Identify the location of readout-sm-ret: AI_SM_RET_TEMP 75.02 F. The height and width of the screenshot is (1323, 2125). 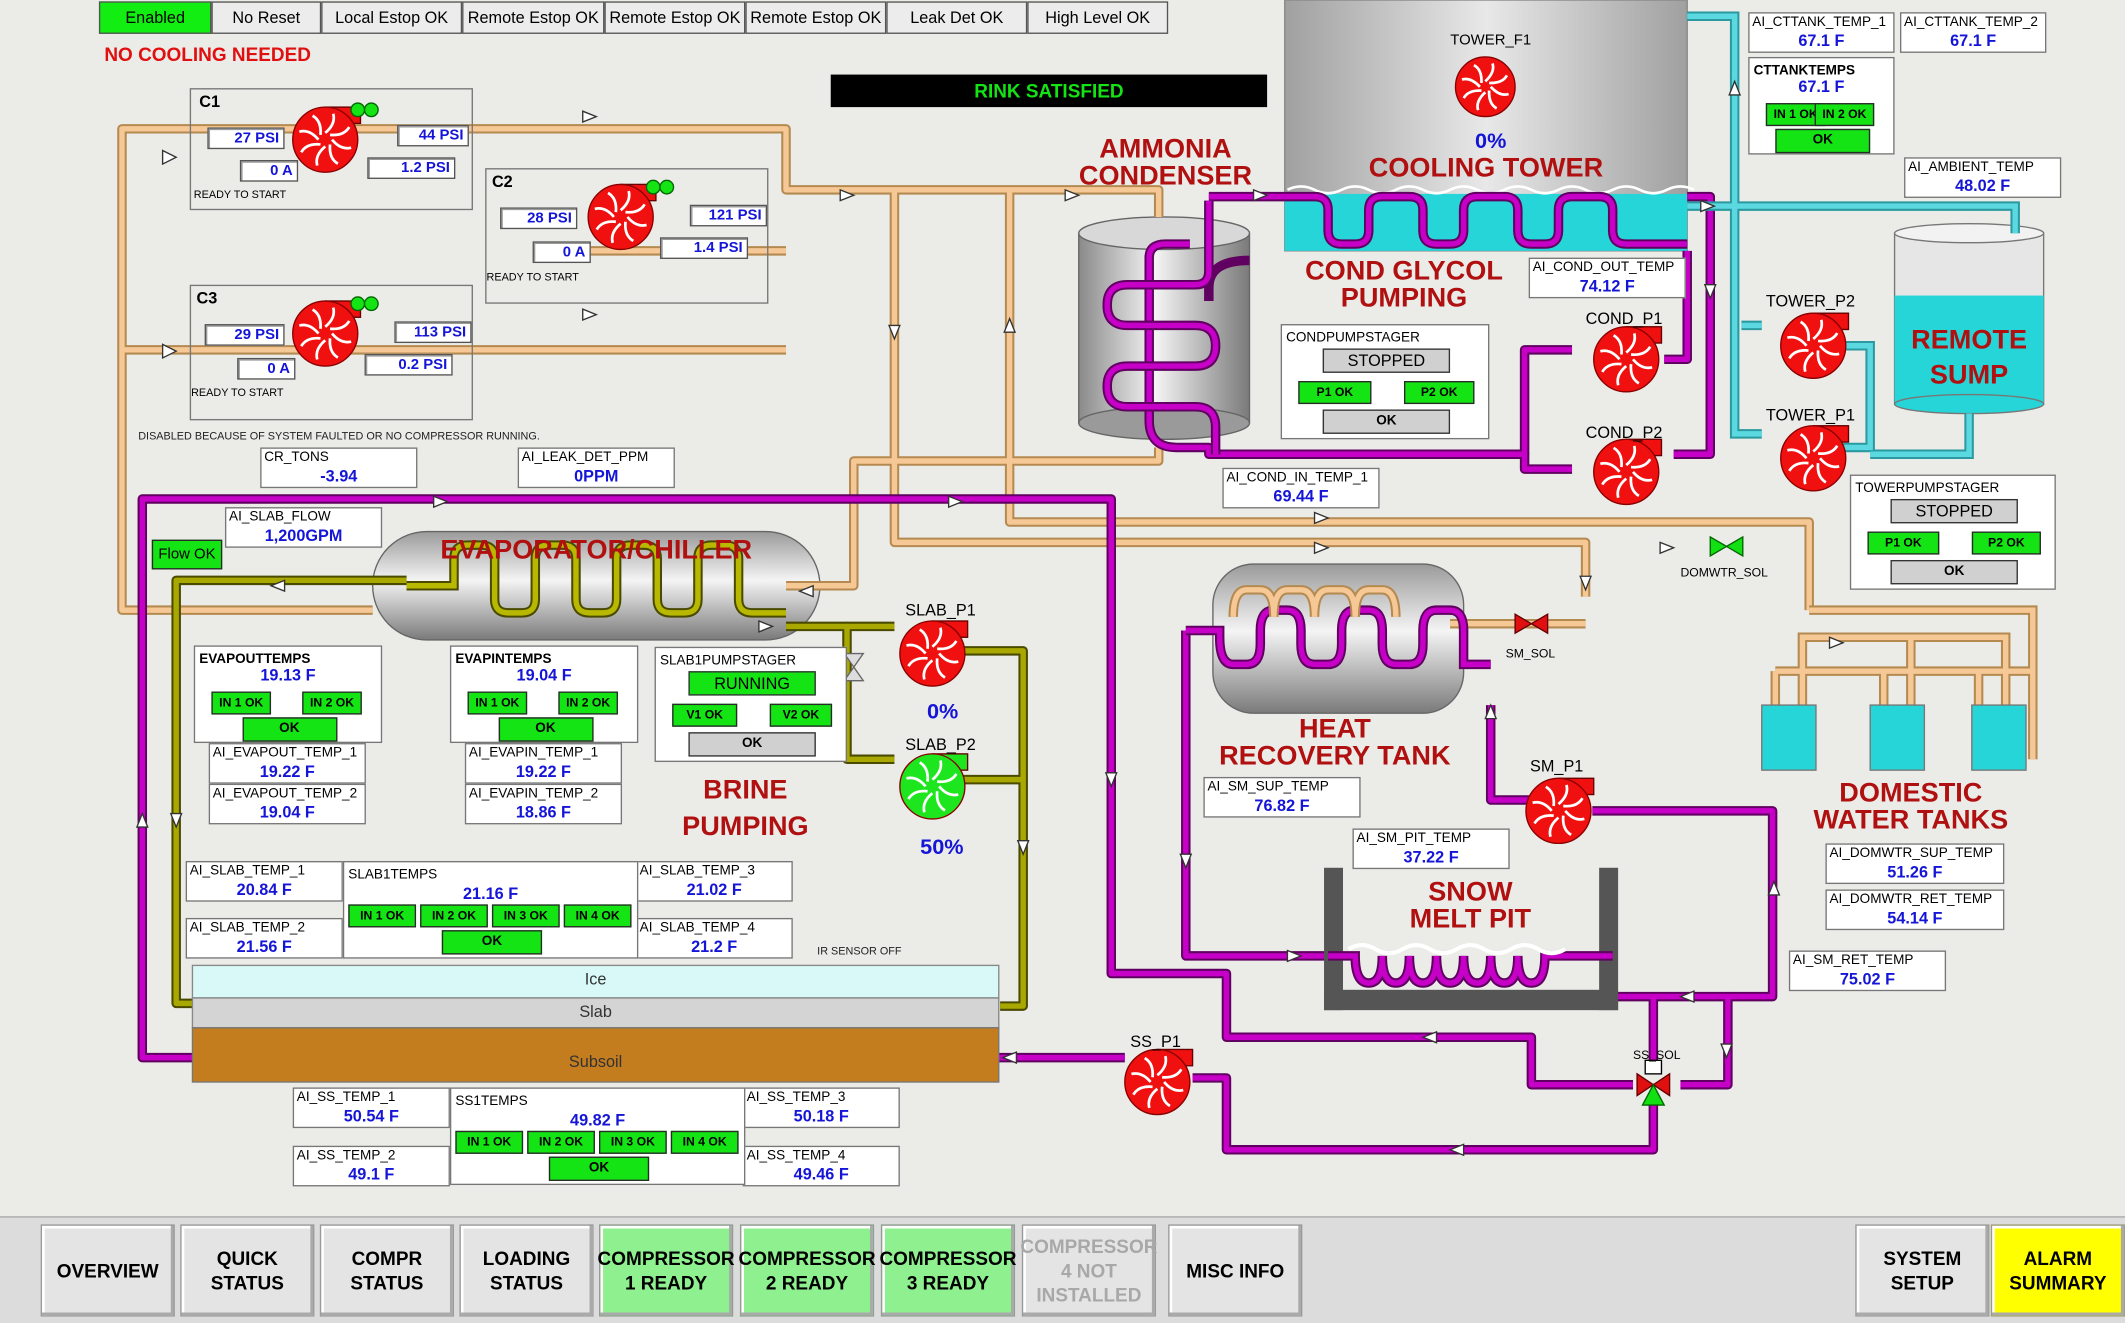
(1867, 971).